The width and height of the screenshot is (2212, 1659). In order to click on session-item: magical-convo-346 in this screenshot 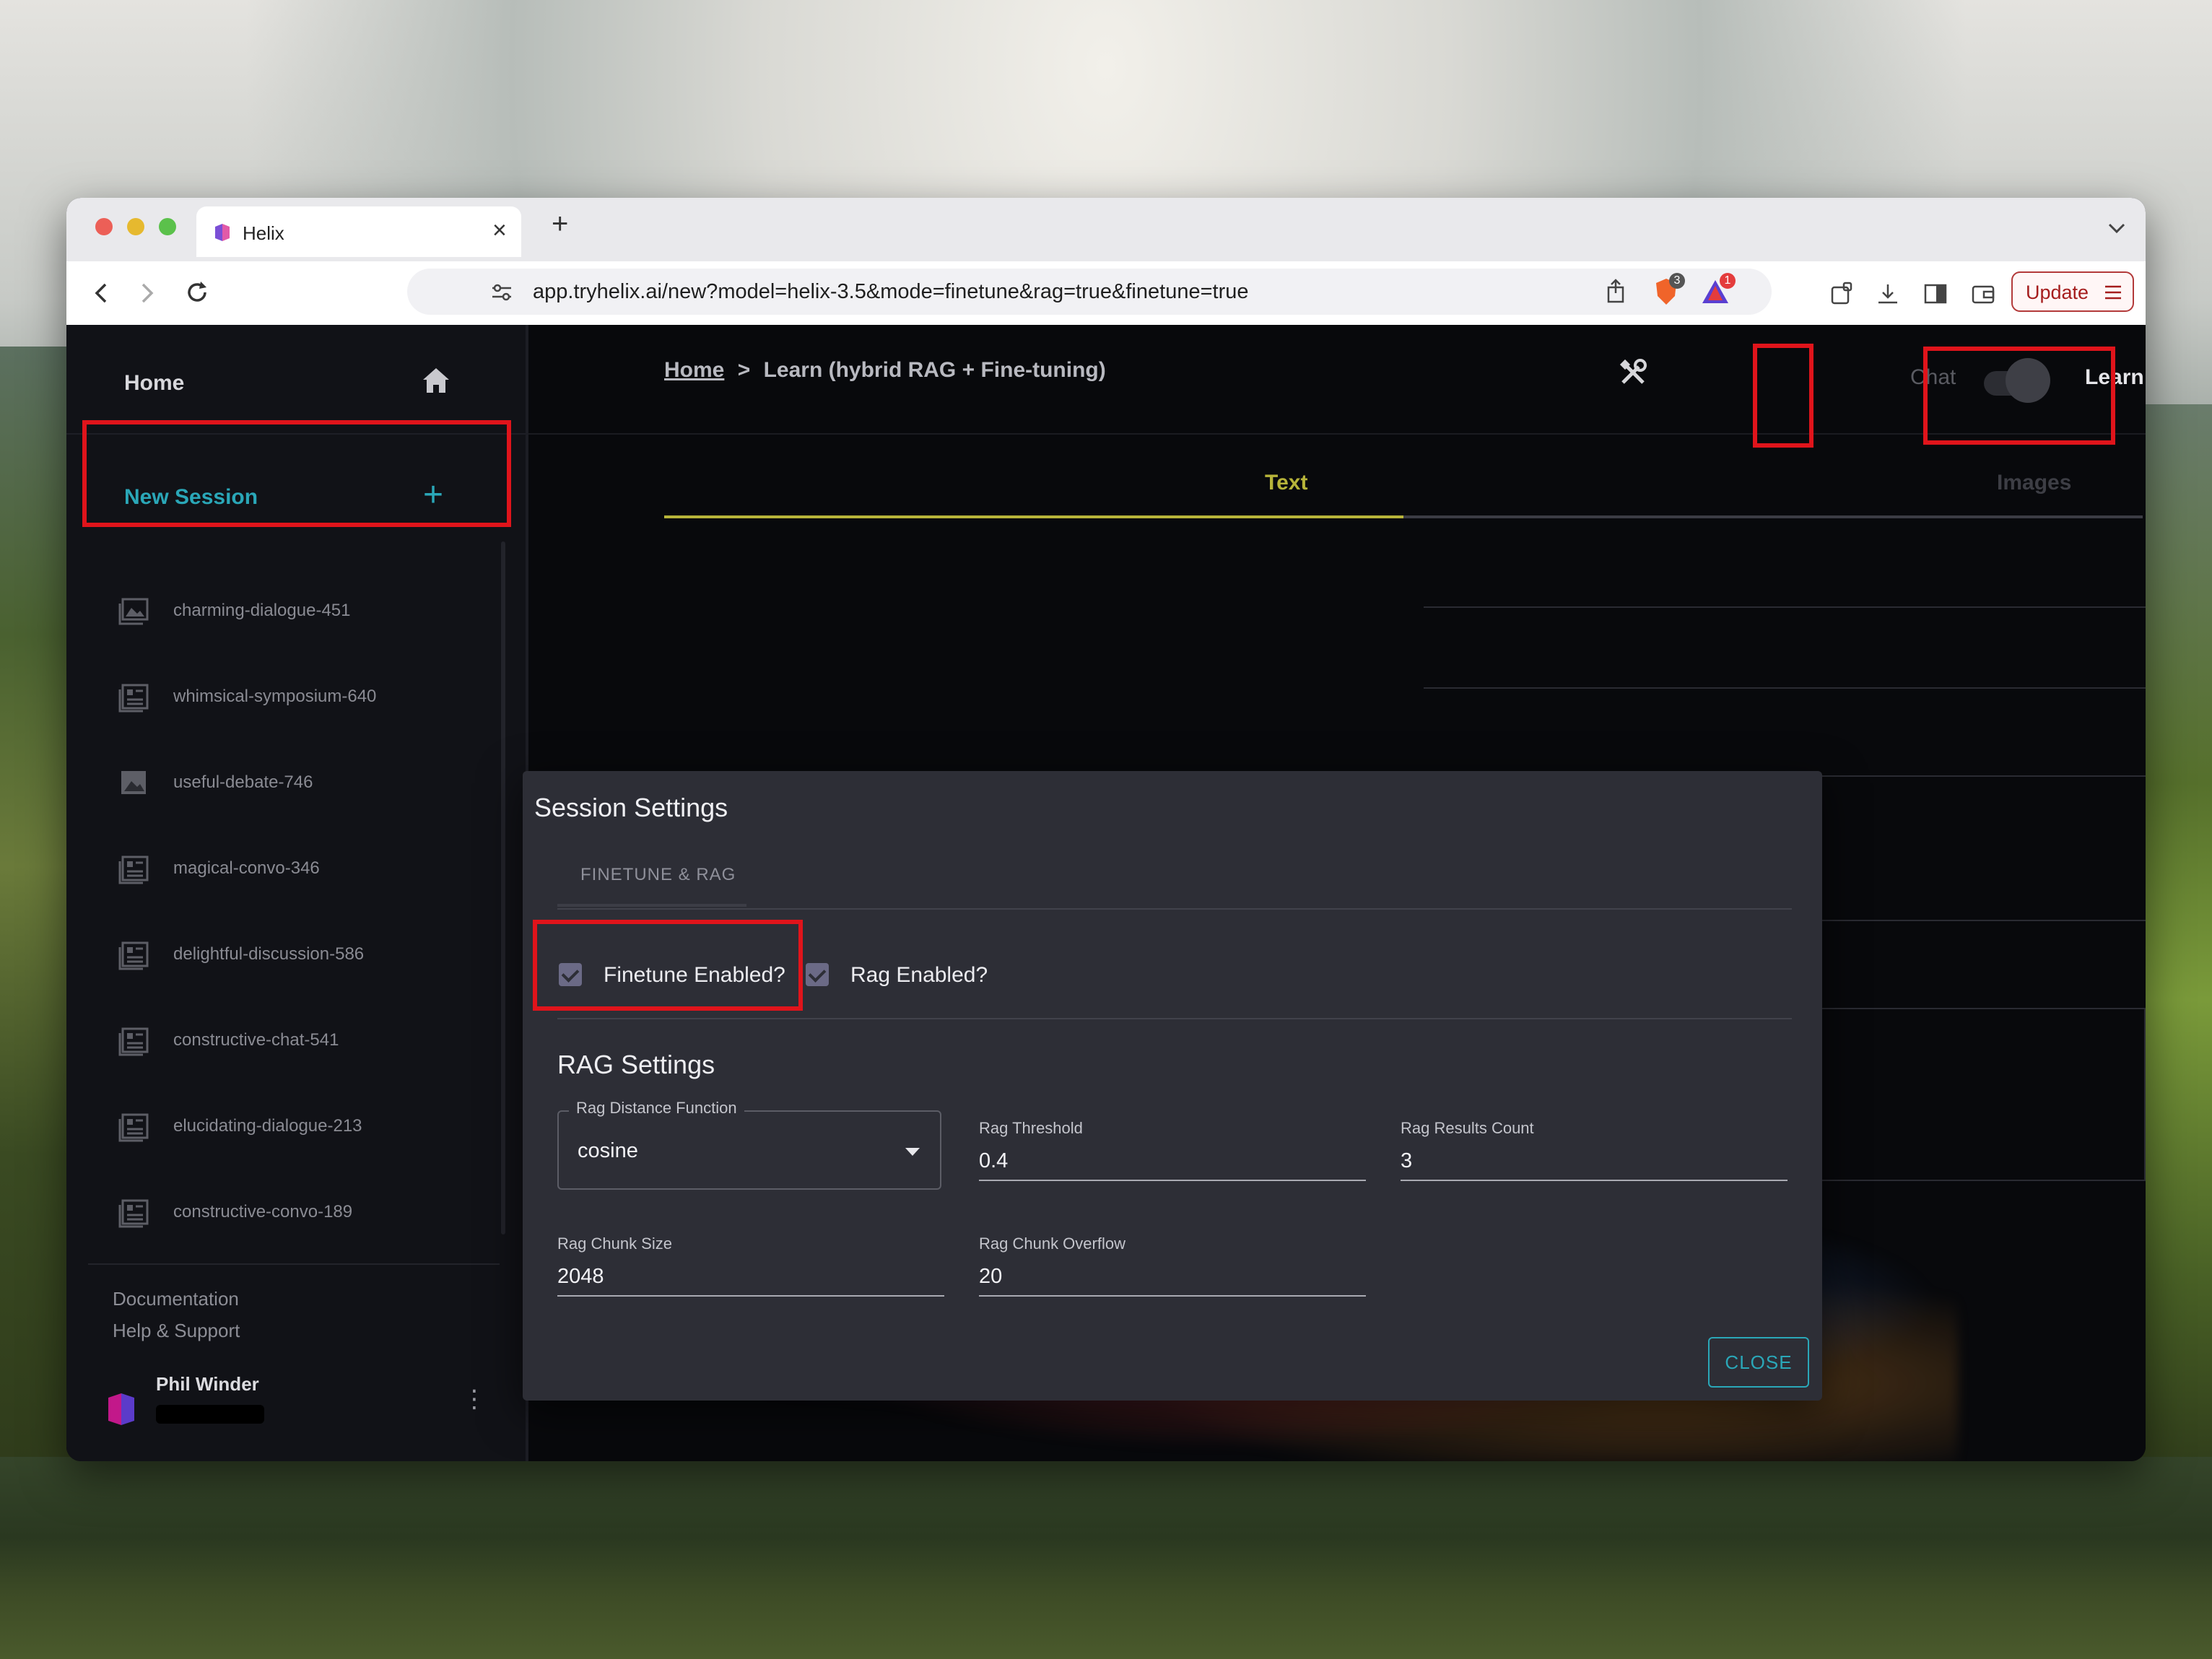, I will do `click(319, 888)`.